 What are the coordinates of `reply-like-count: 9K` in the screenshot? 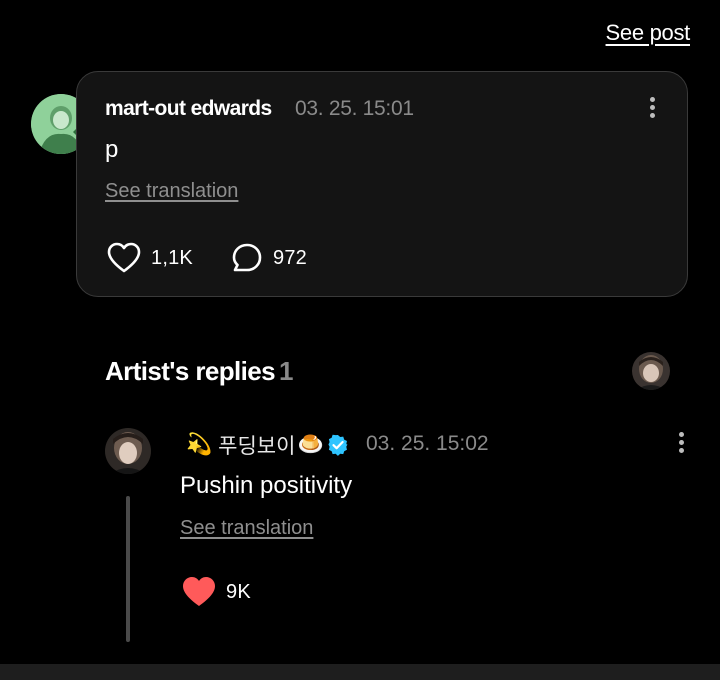 It's located at (238, 591).